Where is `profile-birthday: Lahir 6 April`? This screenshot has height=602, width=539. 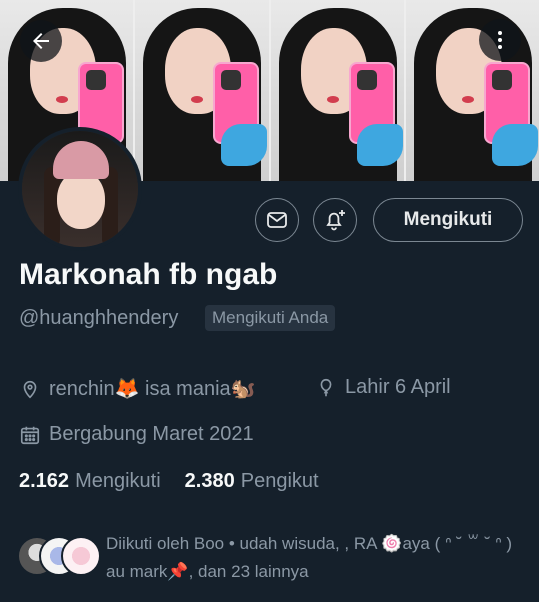 profile-birthday: Lahir 6 April is located at coordinates (383, 387).